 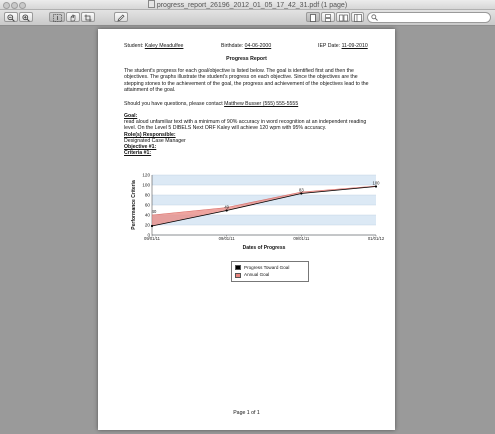 What do you see at coordinates (151, 4) in the screenshot?
I see `pdf-document-icon` at bounding box center [151, 4].